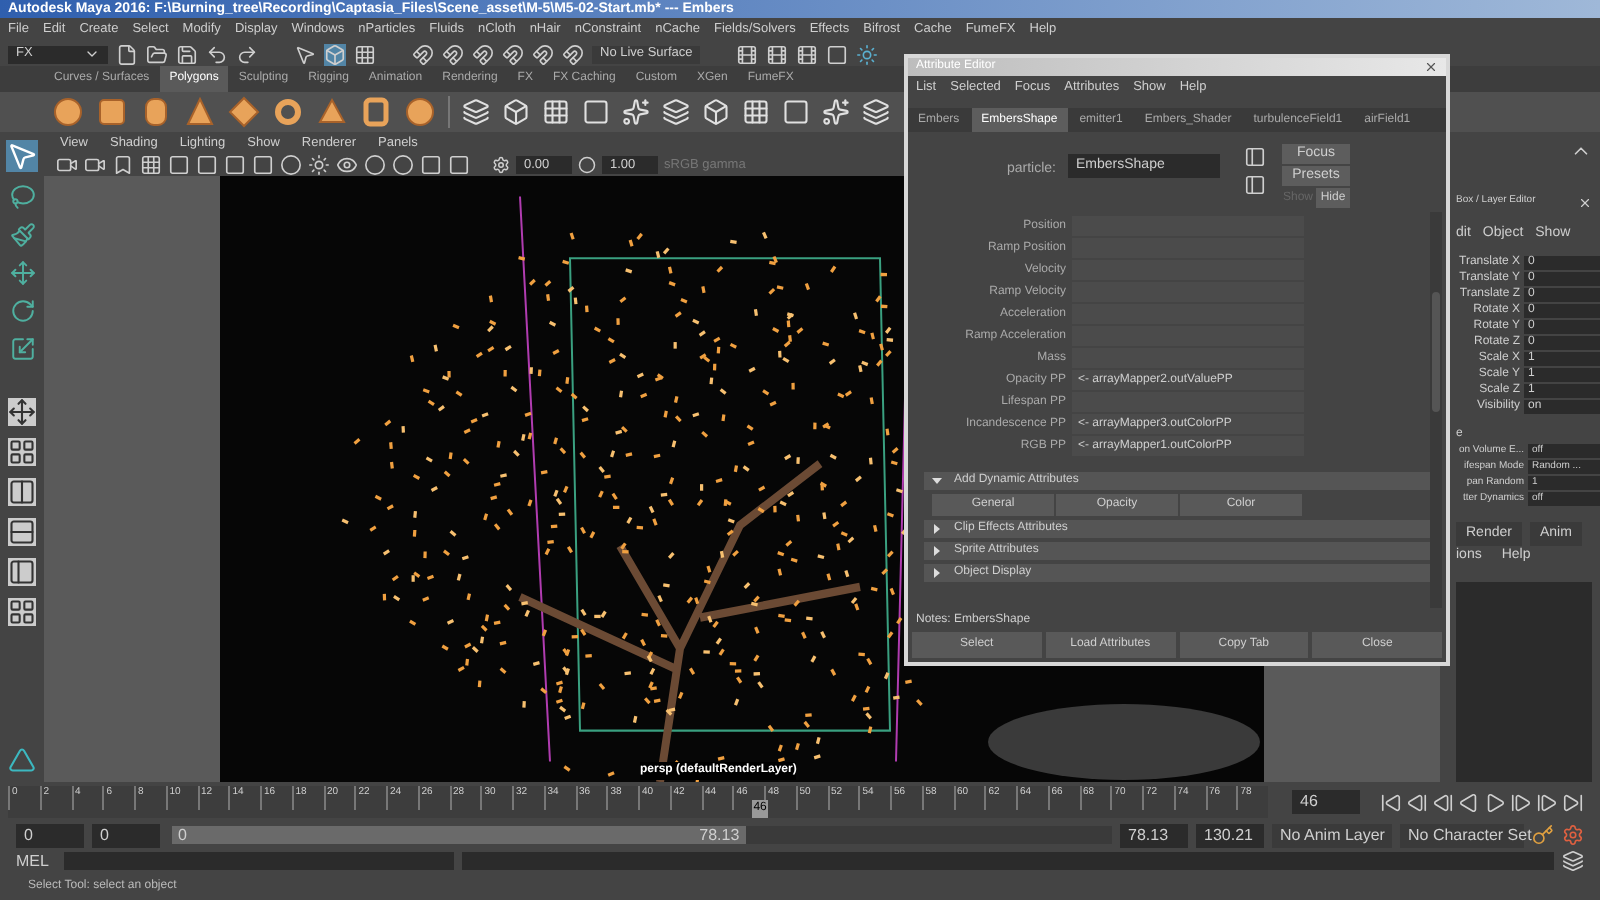  I want to click on pyramid-icon, so click(332, 112).